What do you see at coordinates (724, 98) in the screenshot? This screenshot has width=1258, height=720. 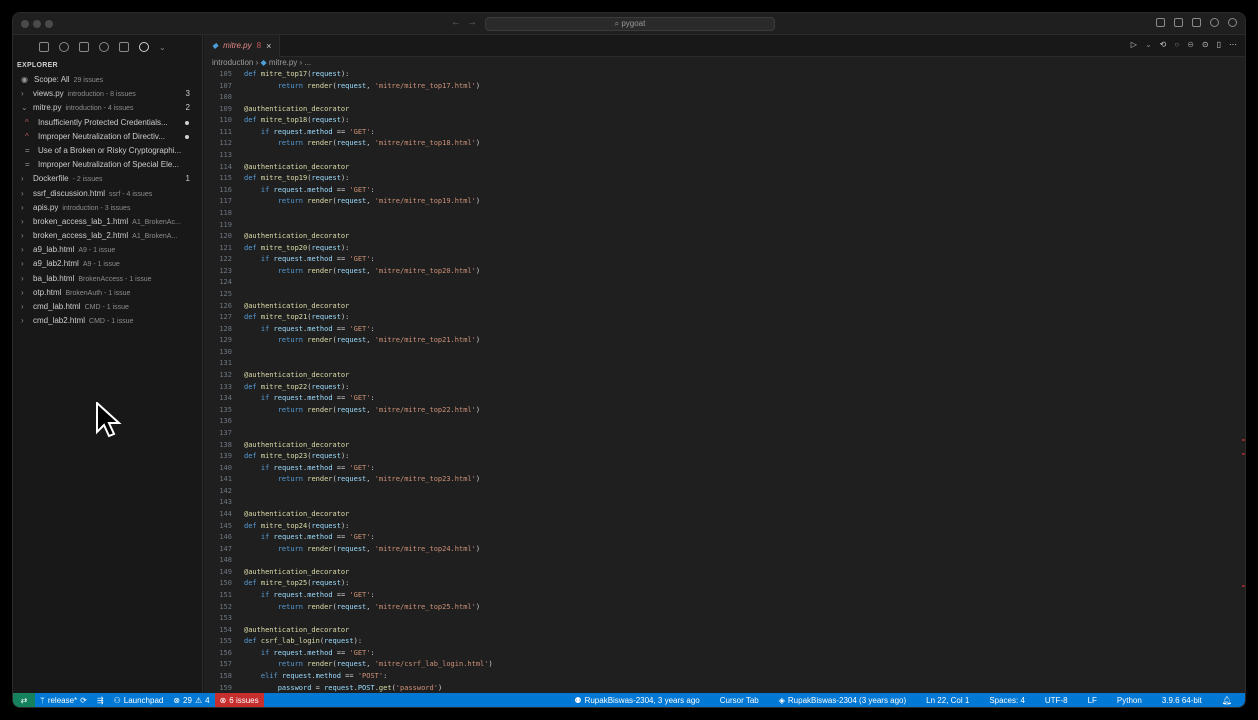 I see `code-line: 108` at bounding box center [724, 98].